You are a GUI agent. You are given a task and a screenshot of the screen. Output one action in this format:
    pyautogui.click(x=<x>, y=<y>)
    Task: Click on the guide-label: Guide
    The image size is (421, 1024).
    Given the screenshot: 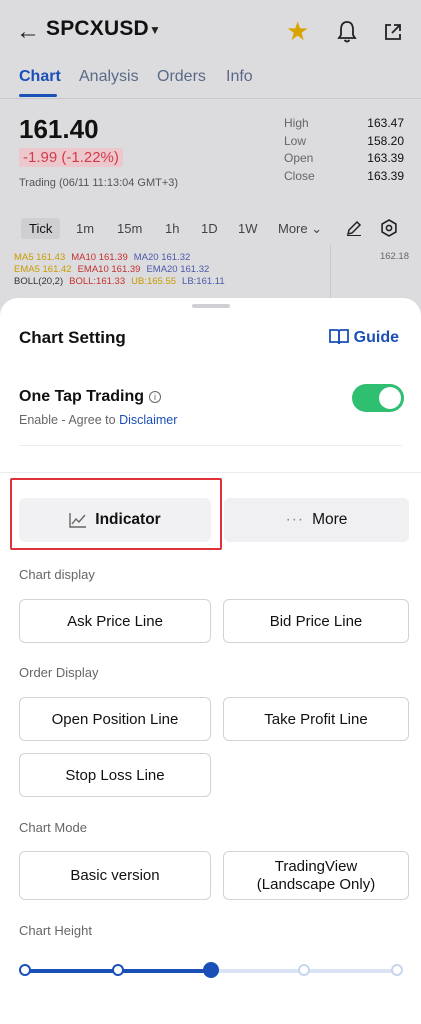 What is the action you would take?
    pyautogui.click(x=376, y=337)
    